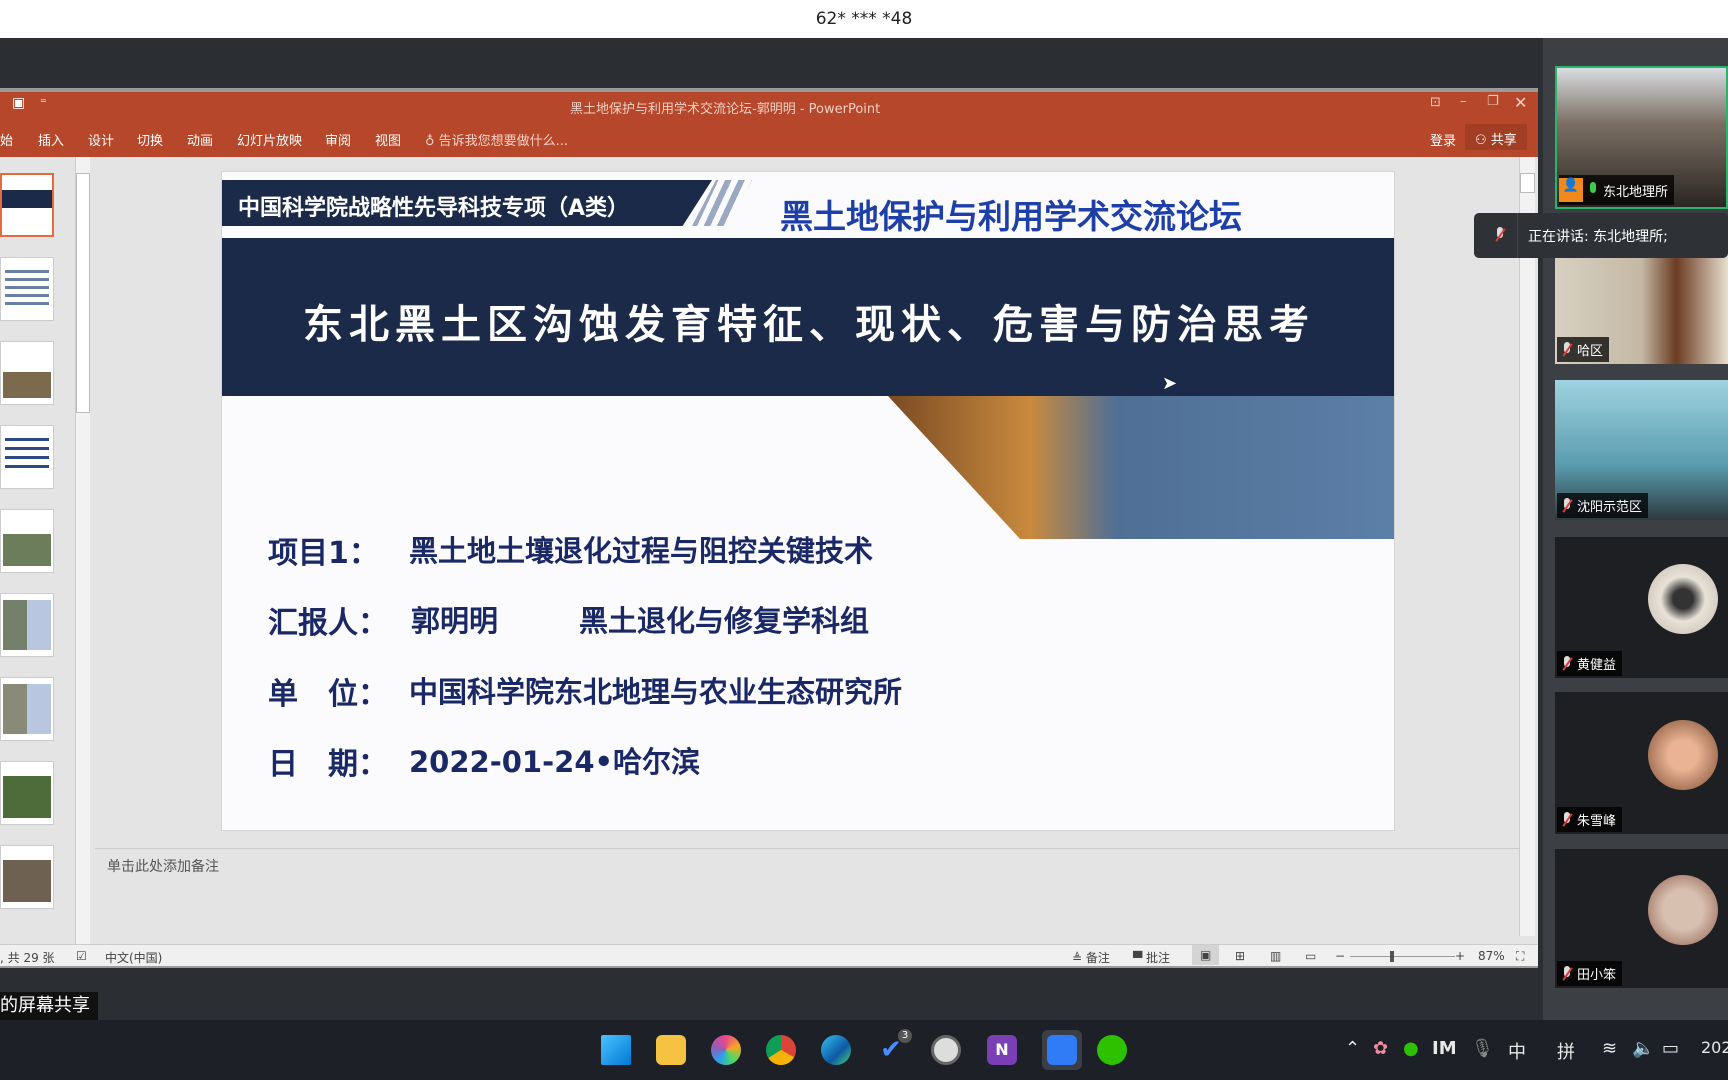 This screenshot has width=1728, height=1080. Describe the element at coordinates (1670, 1048) in the screenshot. I see `battery-icon: ▭` at that location.